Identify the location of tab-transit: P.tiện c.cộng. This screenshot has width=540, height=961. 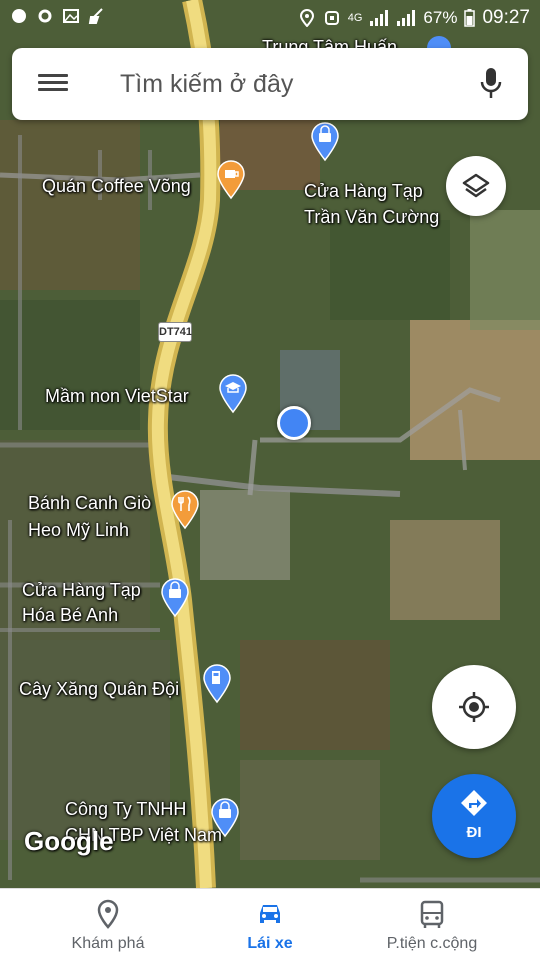
(432, 925).